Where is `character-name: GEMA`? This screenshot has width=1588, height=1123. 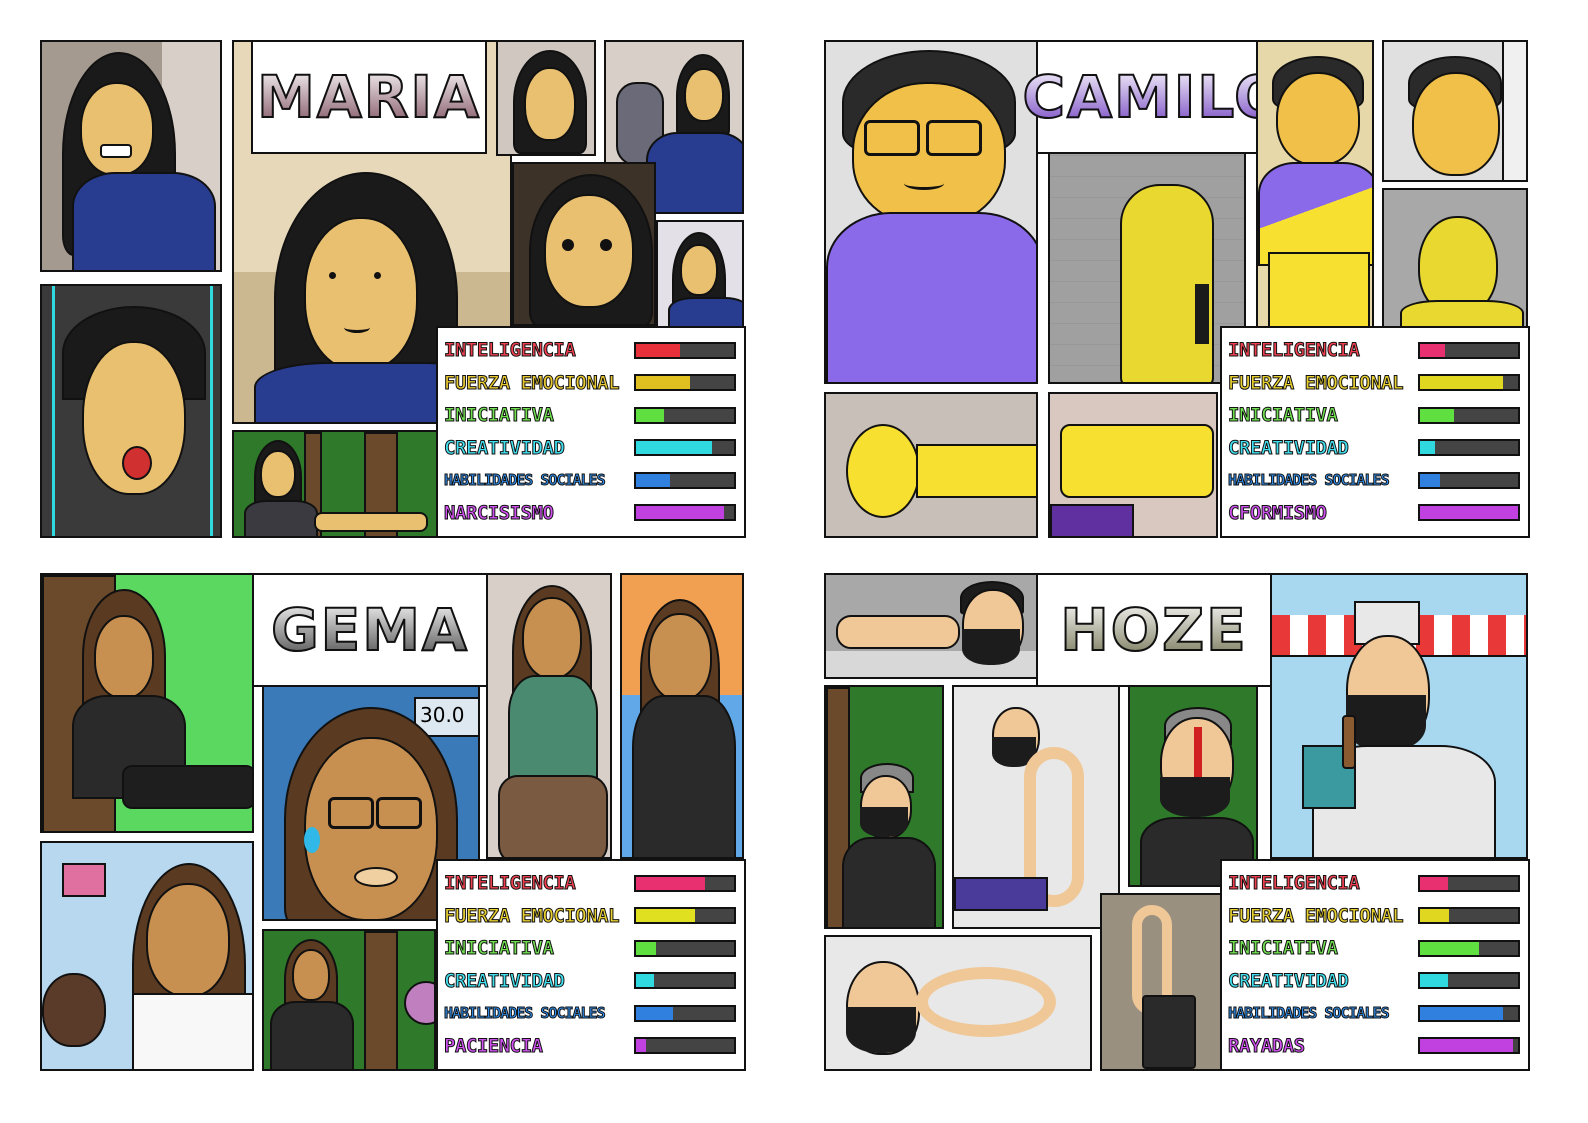
character-name: GEMA is located at coordinates (369, 630).